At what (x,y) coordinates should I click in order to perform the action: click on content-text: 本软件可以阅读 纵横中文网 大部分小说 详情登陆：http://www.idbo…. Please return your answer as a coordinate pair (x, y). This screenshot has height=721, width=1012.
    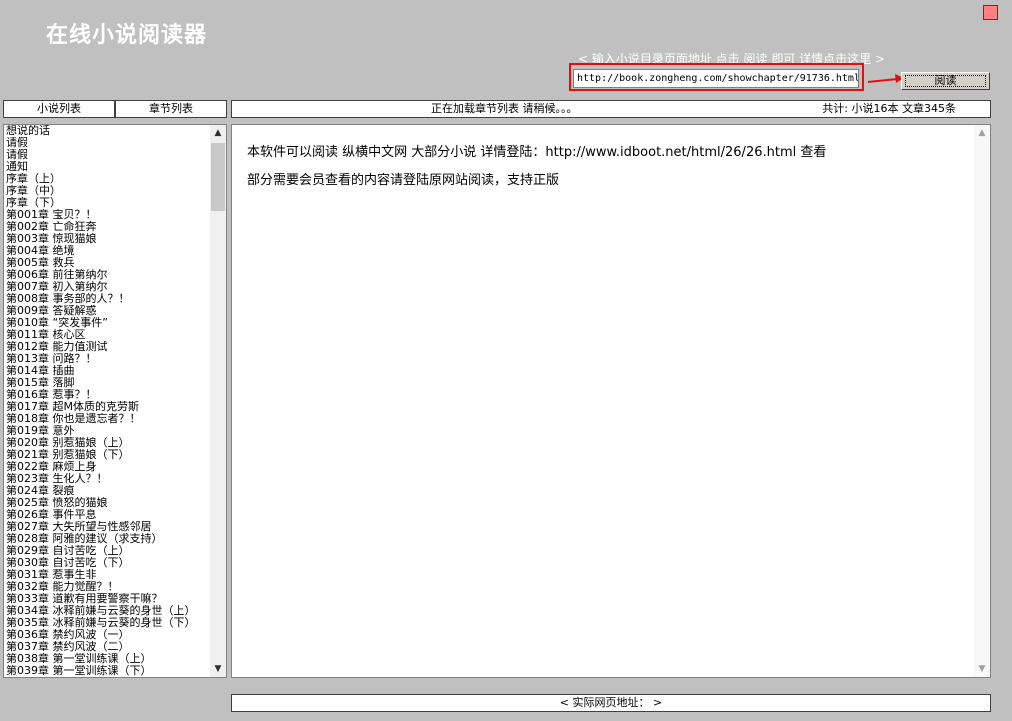
    Looking at the image, I should click on (603, 167).